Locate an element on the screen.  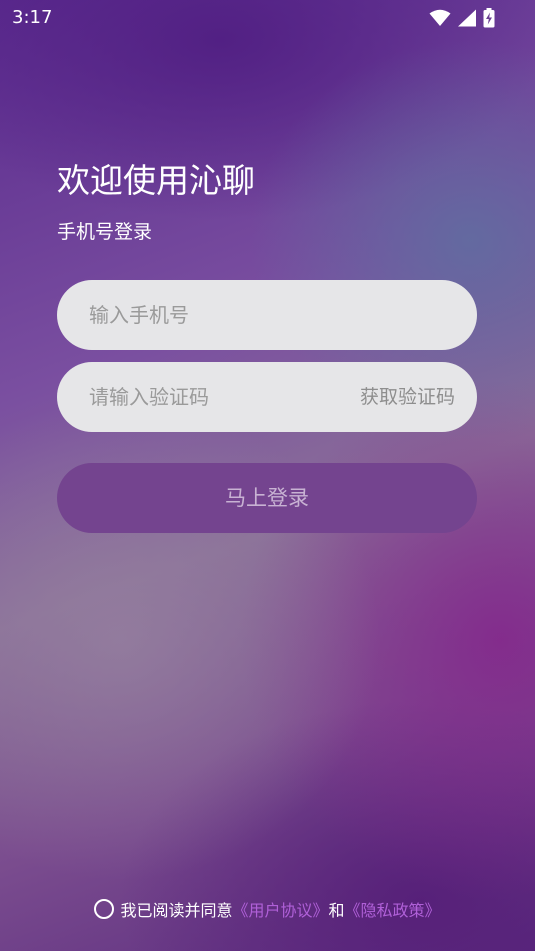
agreement-prefix: 我已阅读并同意 is located at coordinates (176, 910).